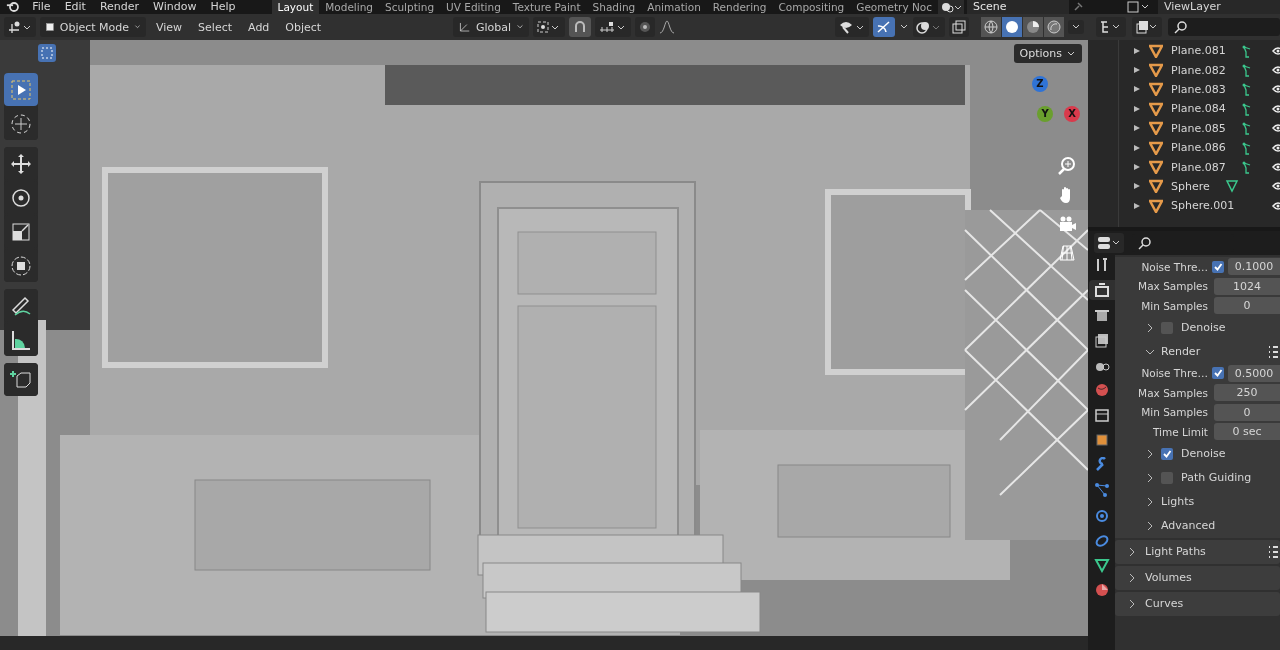 Image resolution: width=1280 pixels, height=650 pixels. Describe the element at coordinates (13, 7) in the screenshot. I see `logo-icon` at that location.